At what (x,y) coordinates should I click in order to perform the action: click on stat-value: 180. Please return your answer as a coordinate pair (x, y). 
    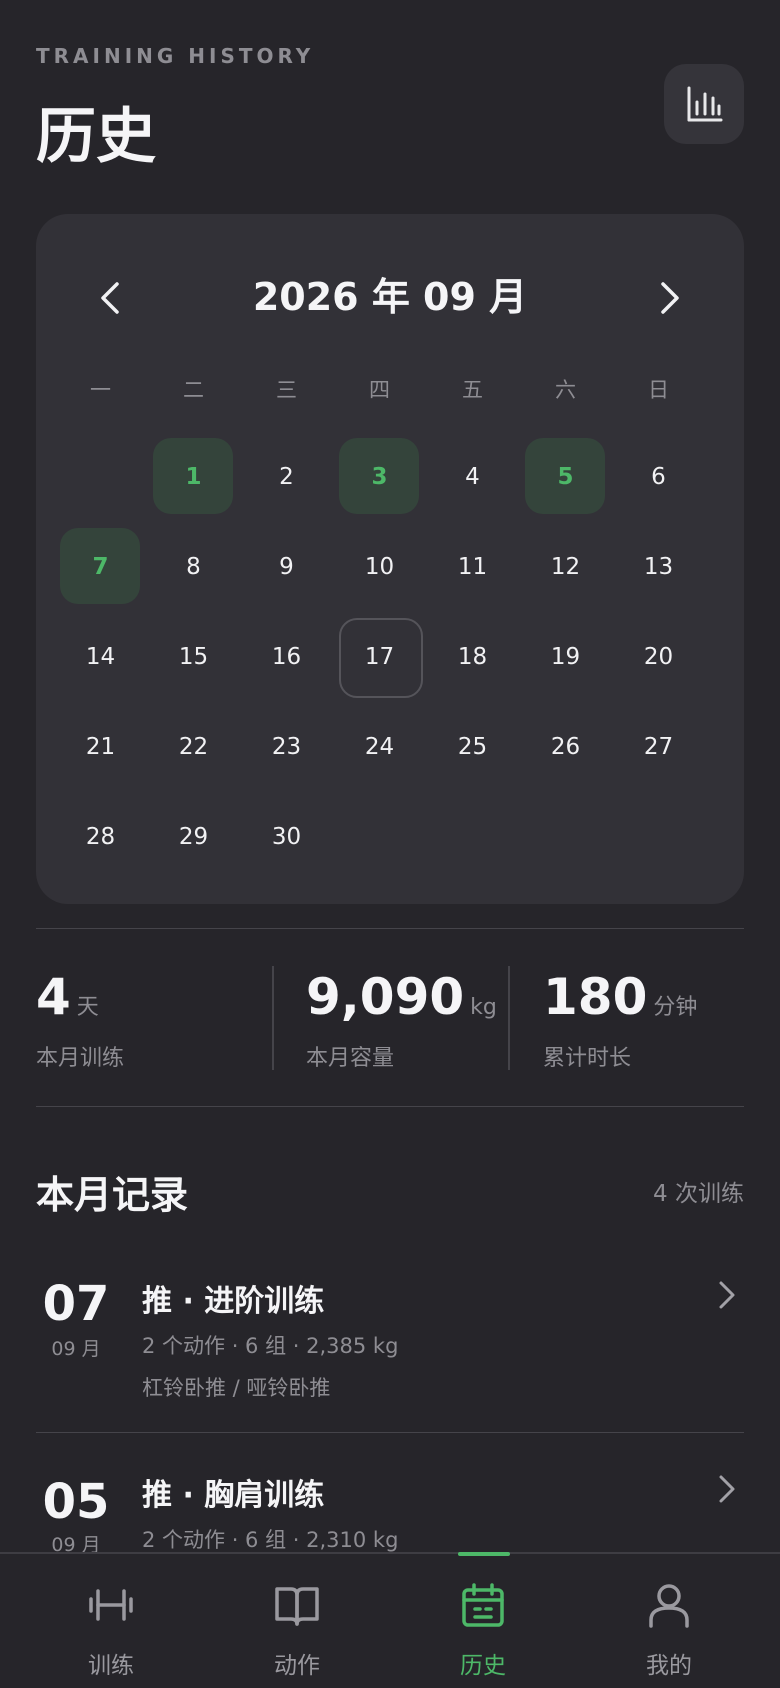
    Looking at the image, I should click on (595, 997).